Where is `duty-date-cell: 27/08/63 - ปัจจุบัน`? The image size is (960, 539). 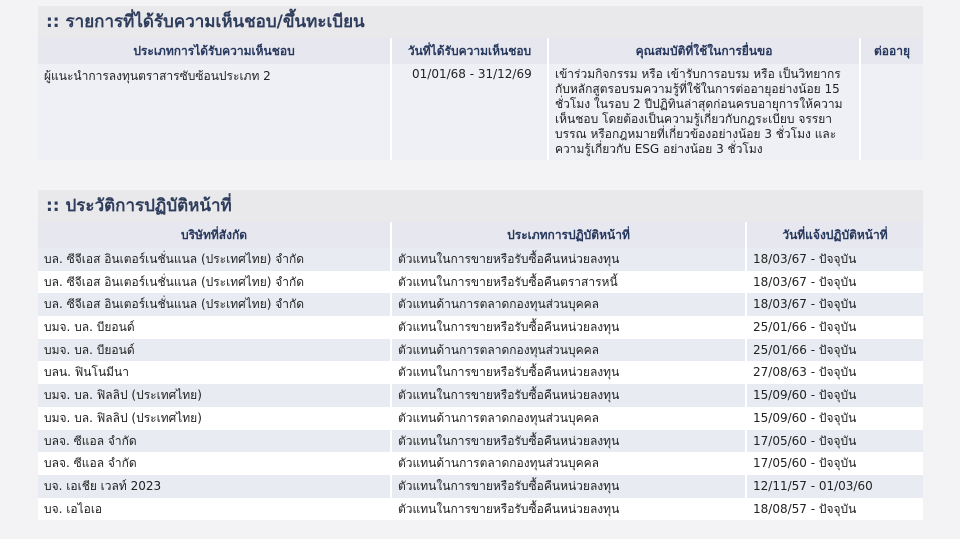
duty-date-cell: 27/08/63 - ปัจจุบัน is located at coordinates (834, 373).